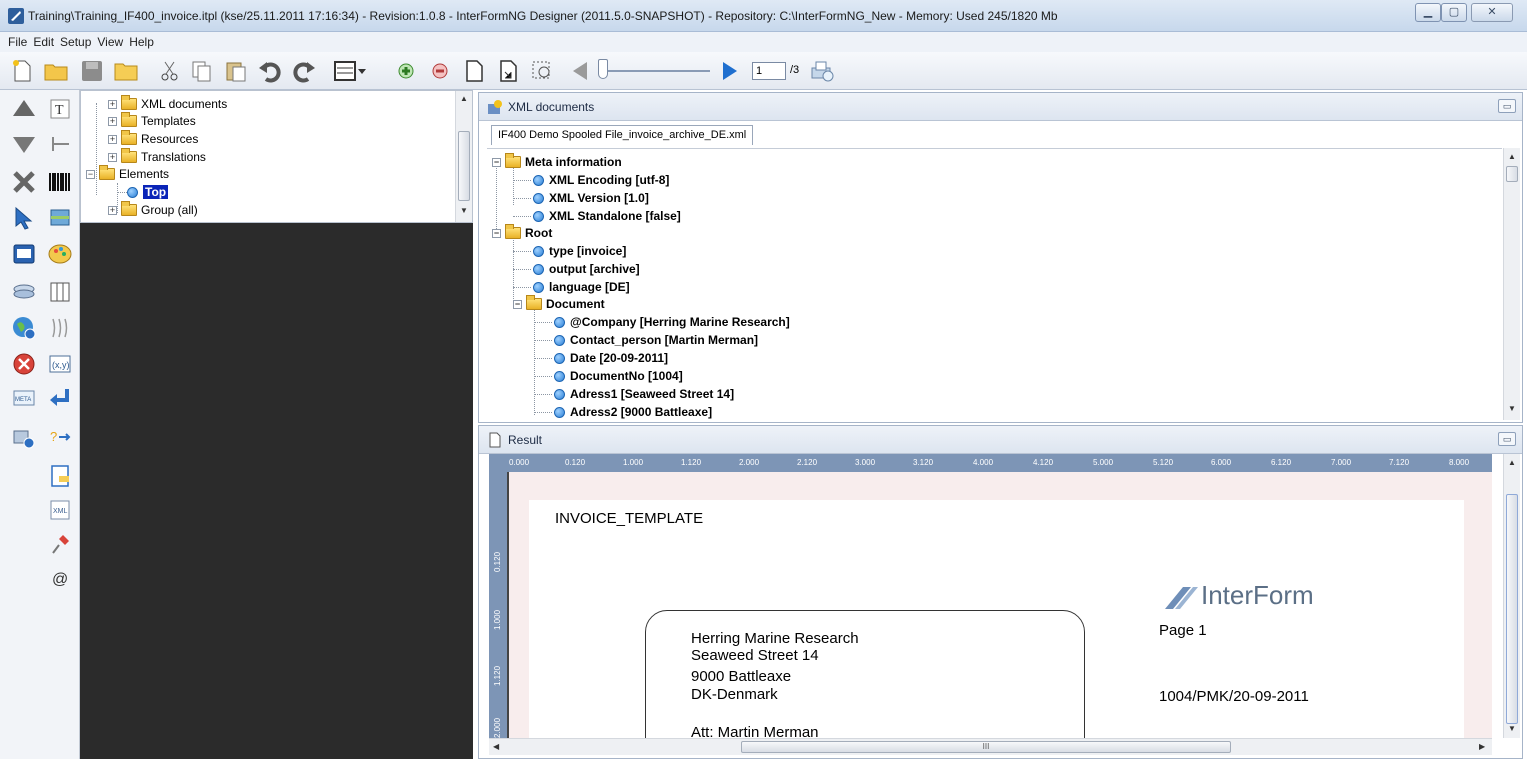  Describe the element at coordinates (75, 42) in the screenshot. I see `menu-setup: Setup` at that location.